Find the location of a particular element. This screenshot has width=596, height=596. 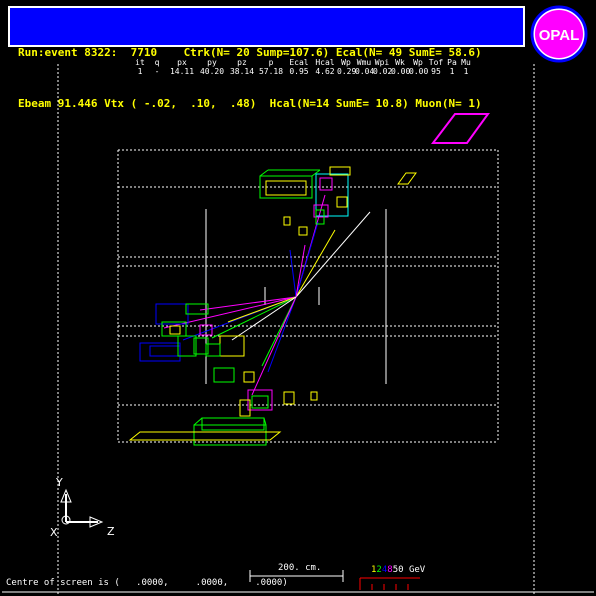

axes-indicator: Y X Z is located at coordinates (82, 507).